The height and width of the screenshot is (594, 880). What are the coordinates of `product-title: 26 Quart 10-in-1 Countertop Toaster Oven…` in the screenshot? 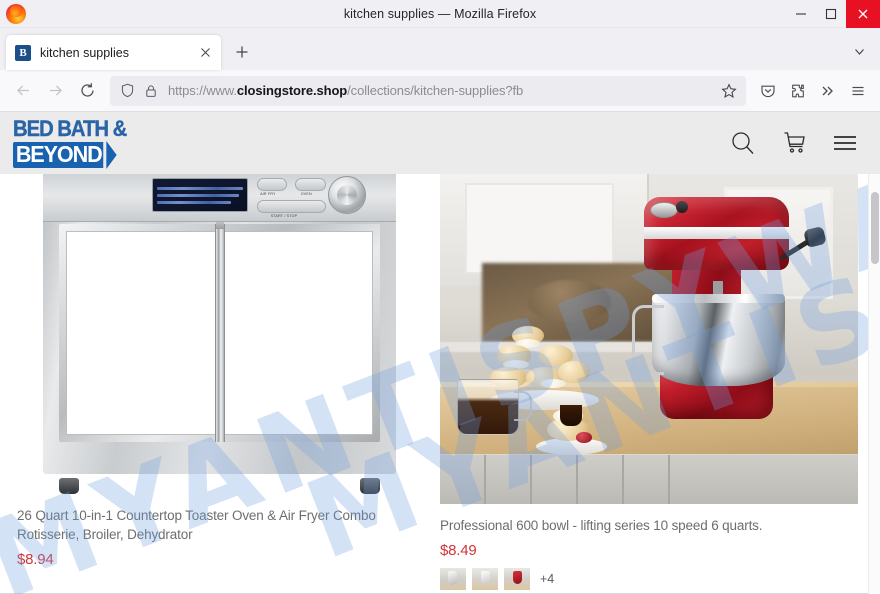 It's located at (218, 525).